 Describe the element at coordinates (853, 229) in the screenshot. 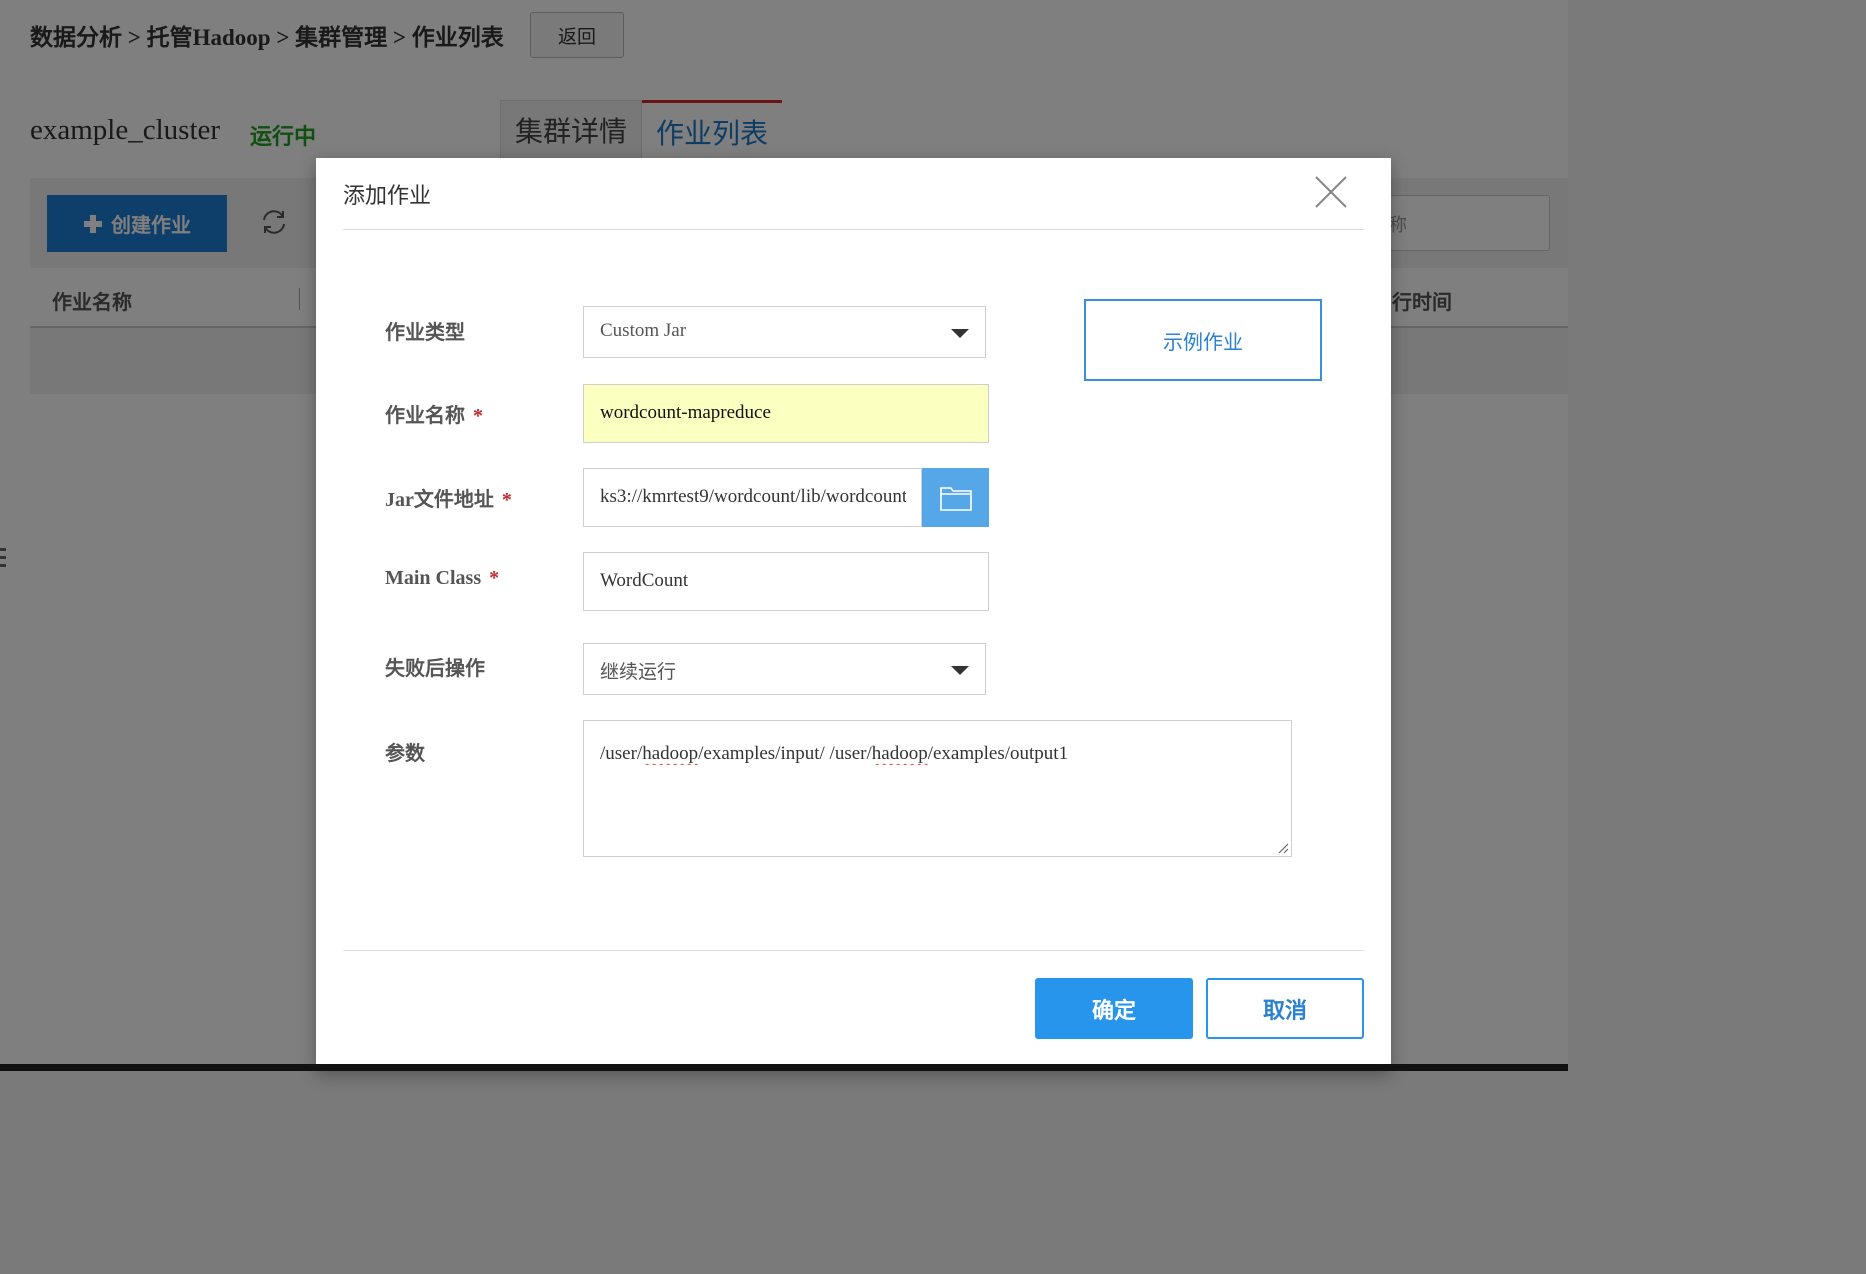

I see `dialog-header-divider` at that location.